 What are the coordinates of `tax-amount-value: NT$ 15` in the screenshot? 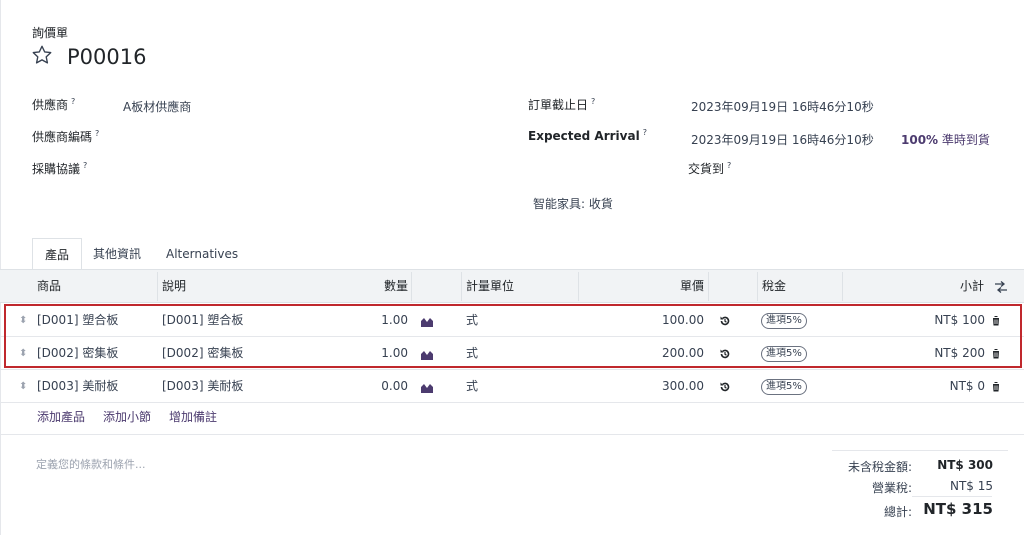 It's located at (971, 486).